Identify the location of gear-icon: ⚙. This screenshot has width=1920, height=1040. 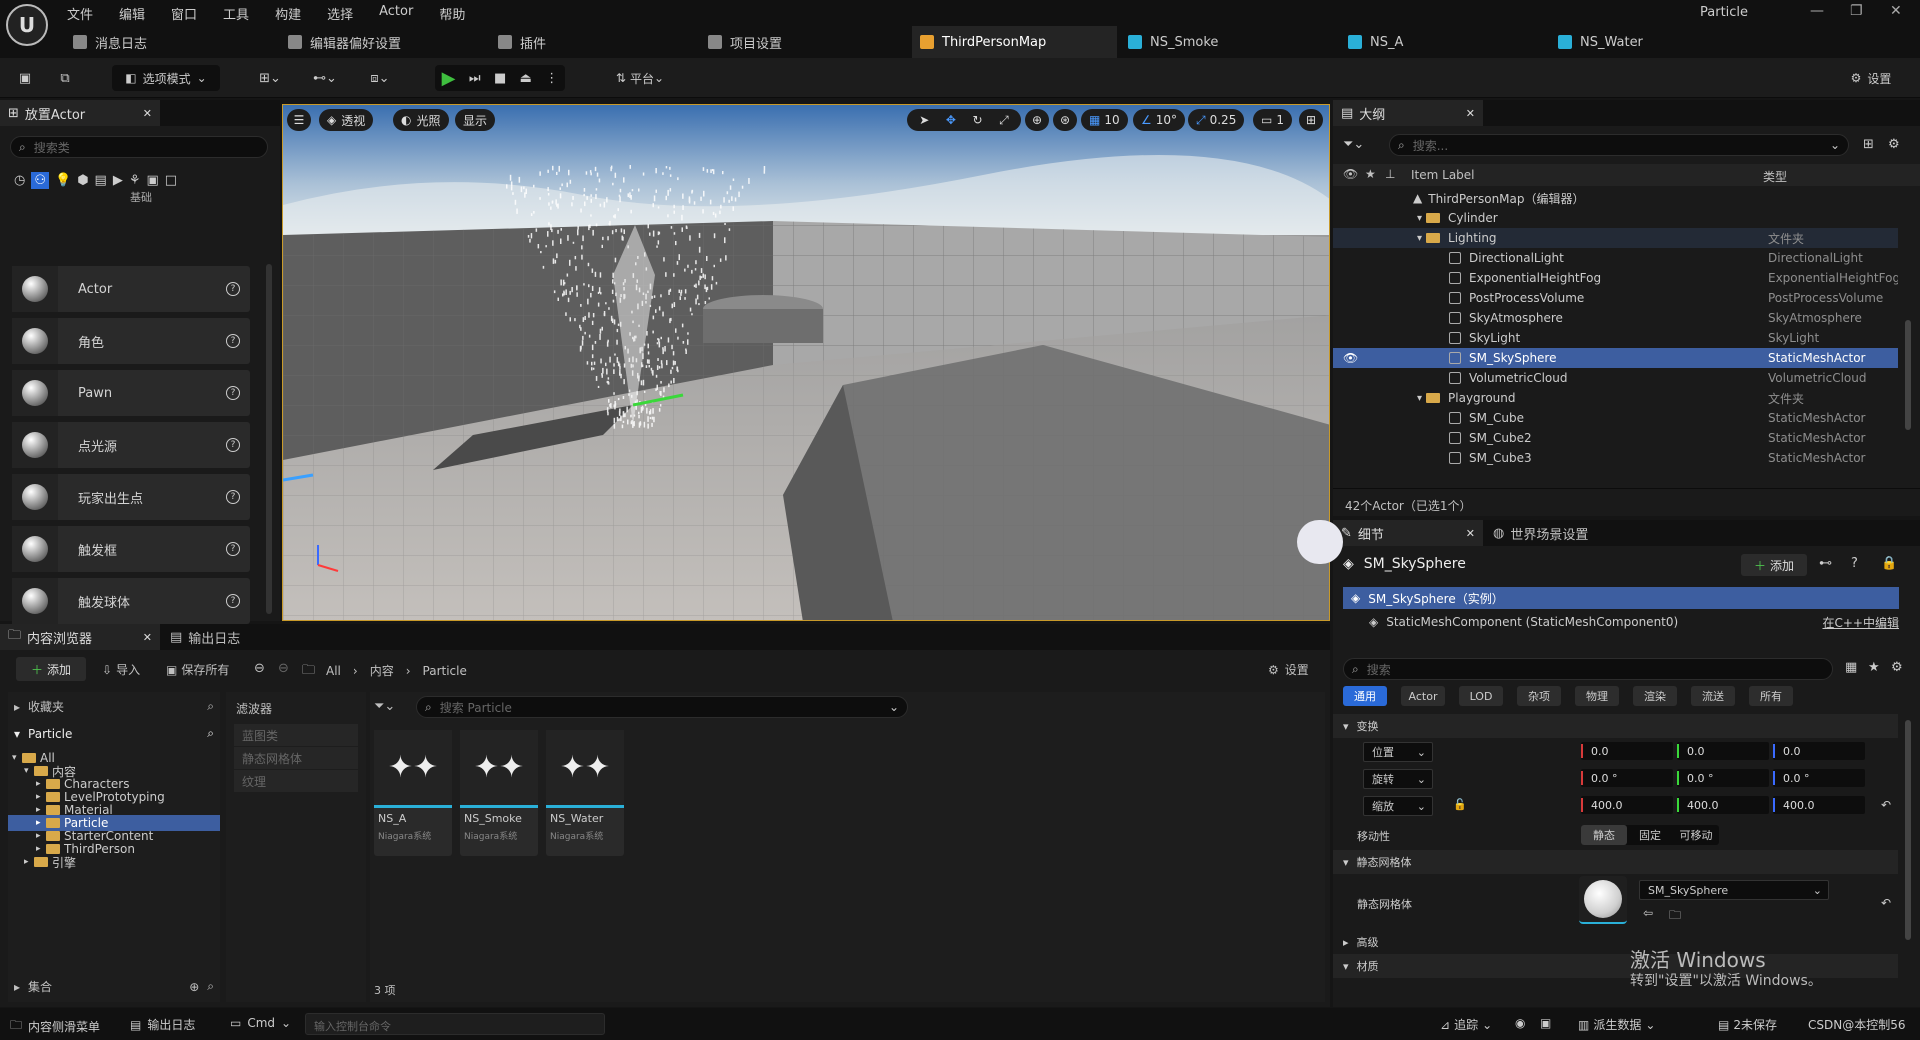
(1897, 667).